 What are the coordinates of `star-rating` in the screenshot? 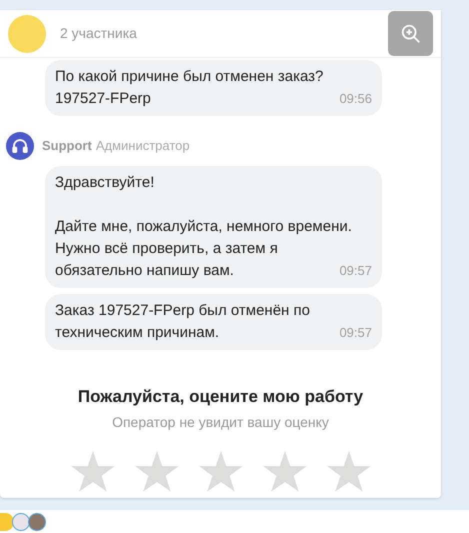 It's located at (220, 471).